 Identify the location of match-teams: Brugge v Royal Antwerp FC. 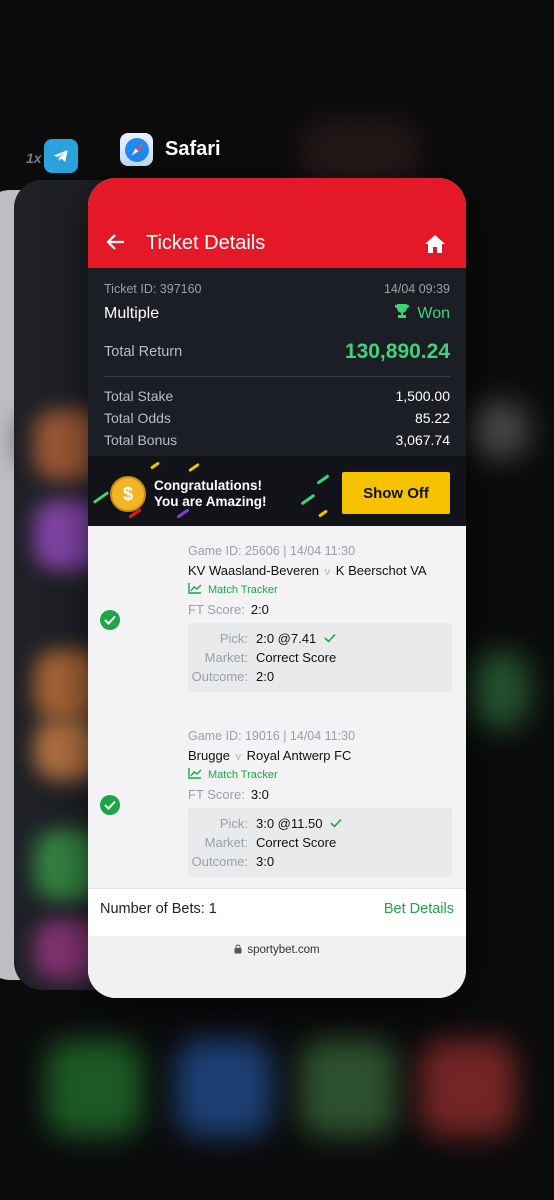
(320, 755).